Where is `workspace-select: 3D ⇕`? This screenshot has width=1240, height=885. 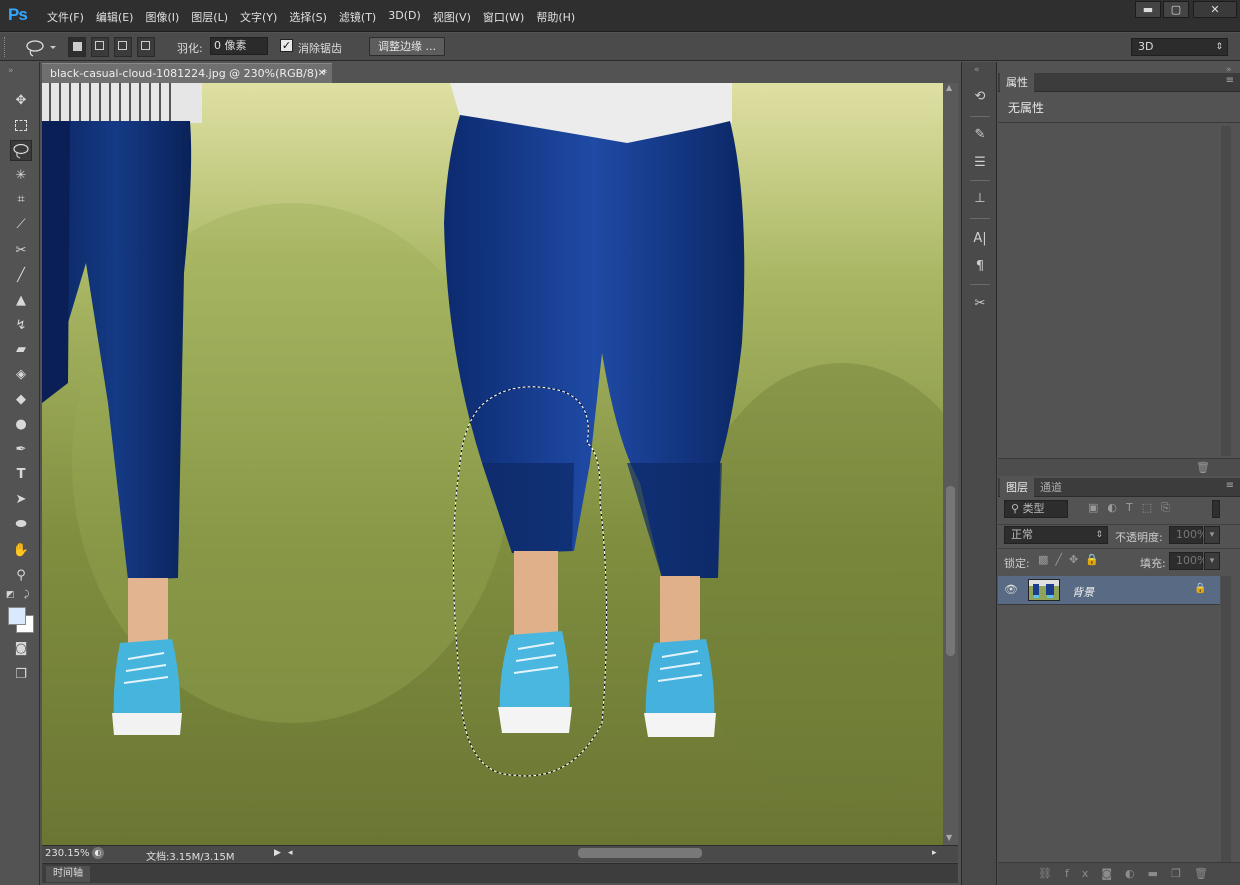
workspace-select: 3D ⇕ is located at coordinates (1179, 47).